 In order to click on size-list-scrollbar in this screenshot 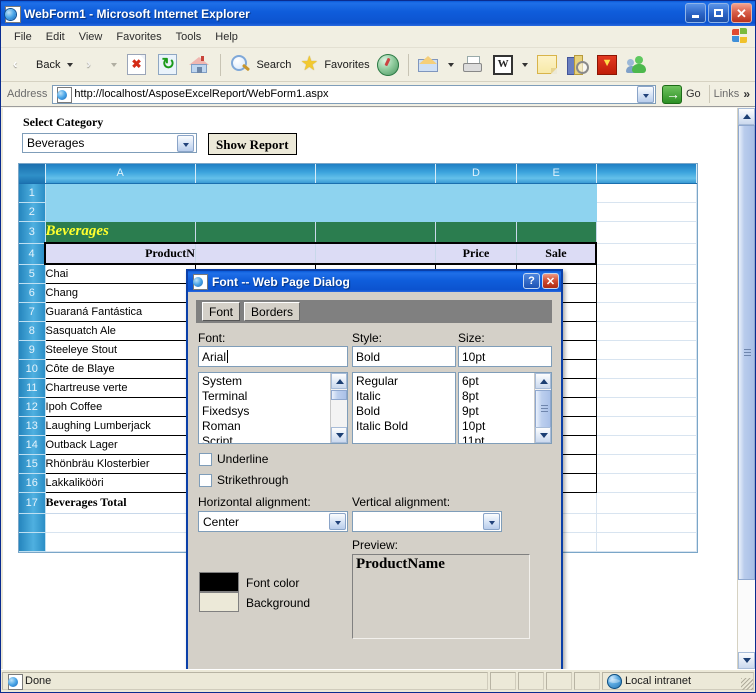, I will do `click(542, 408)`.